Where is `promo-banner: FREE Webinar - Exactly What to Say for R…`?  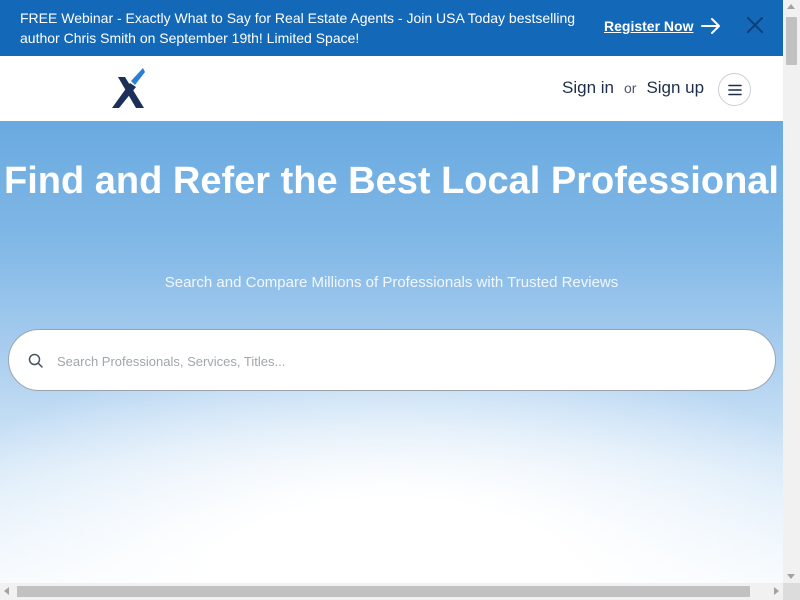 promo-banner: FREE Webinar - Exactly What to Say for R… is located at coordinates (391, 28).